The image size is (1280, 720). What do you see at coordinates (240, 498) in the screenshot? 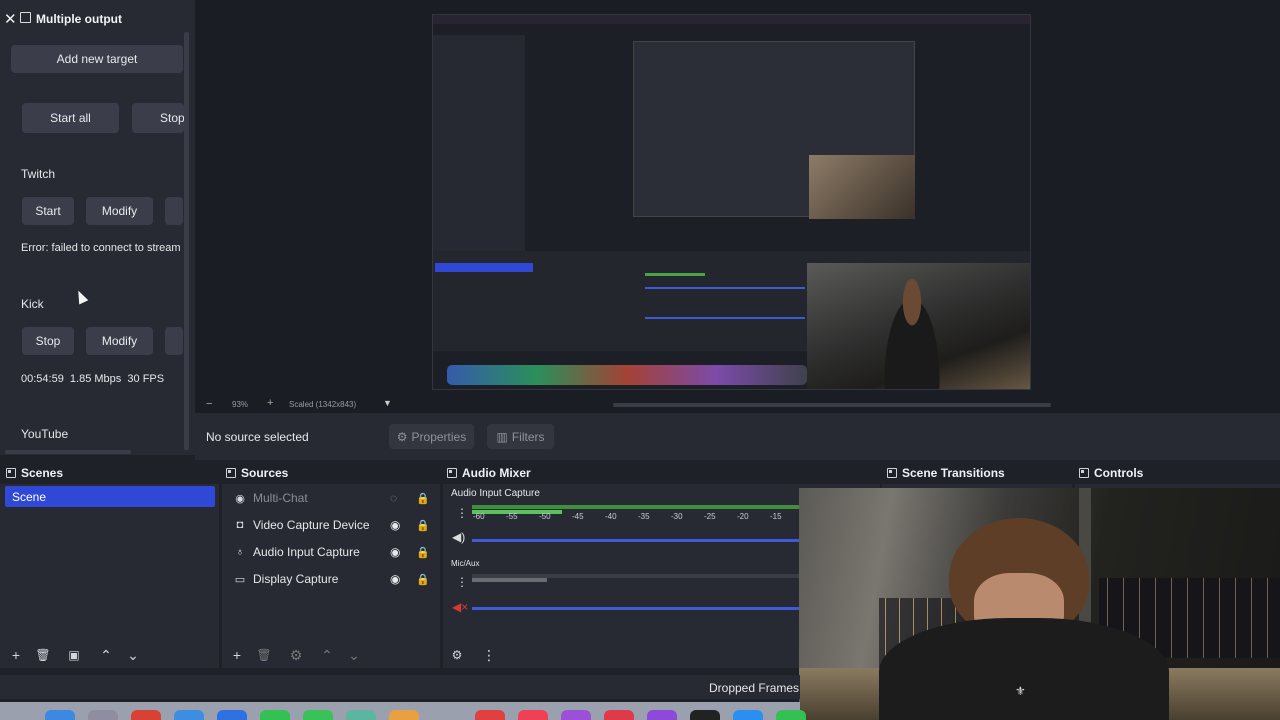
I see `browser-icon: ◉` at bounding box center [240, 498].